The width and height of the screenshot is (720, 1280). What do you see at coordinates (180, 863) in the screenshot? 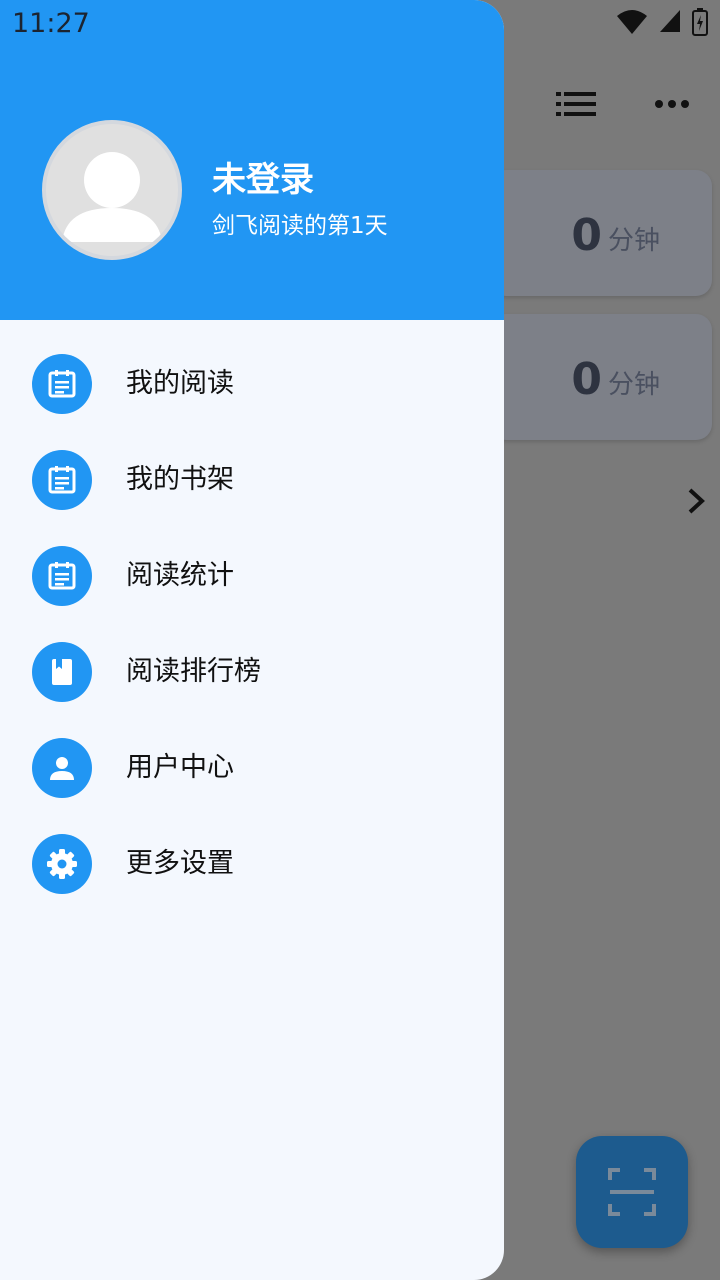
I see `menu-label: 更多设置` at bounding box center [180, 863].